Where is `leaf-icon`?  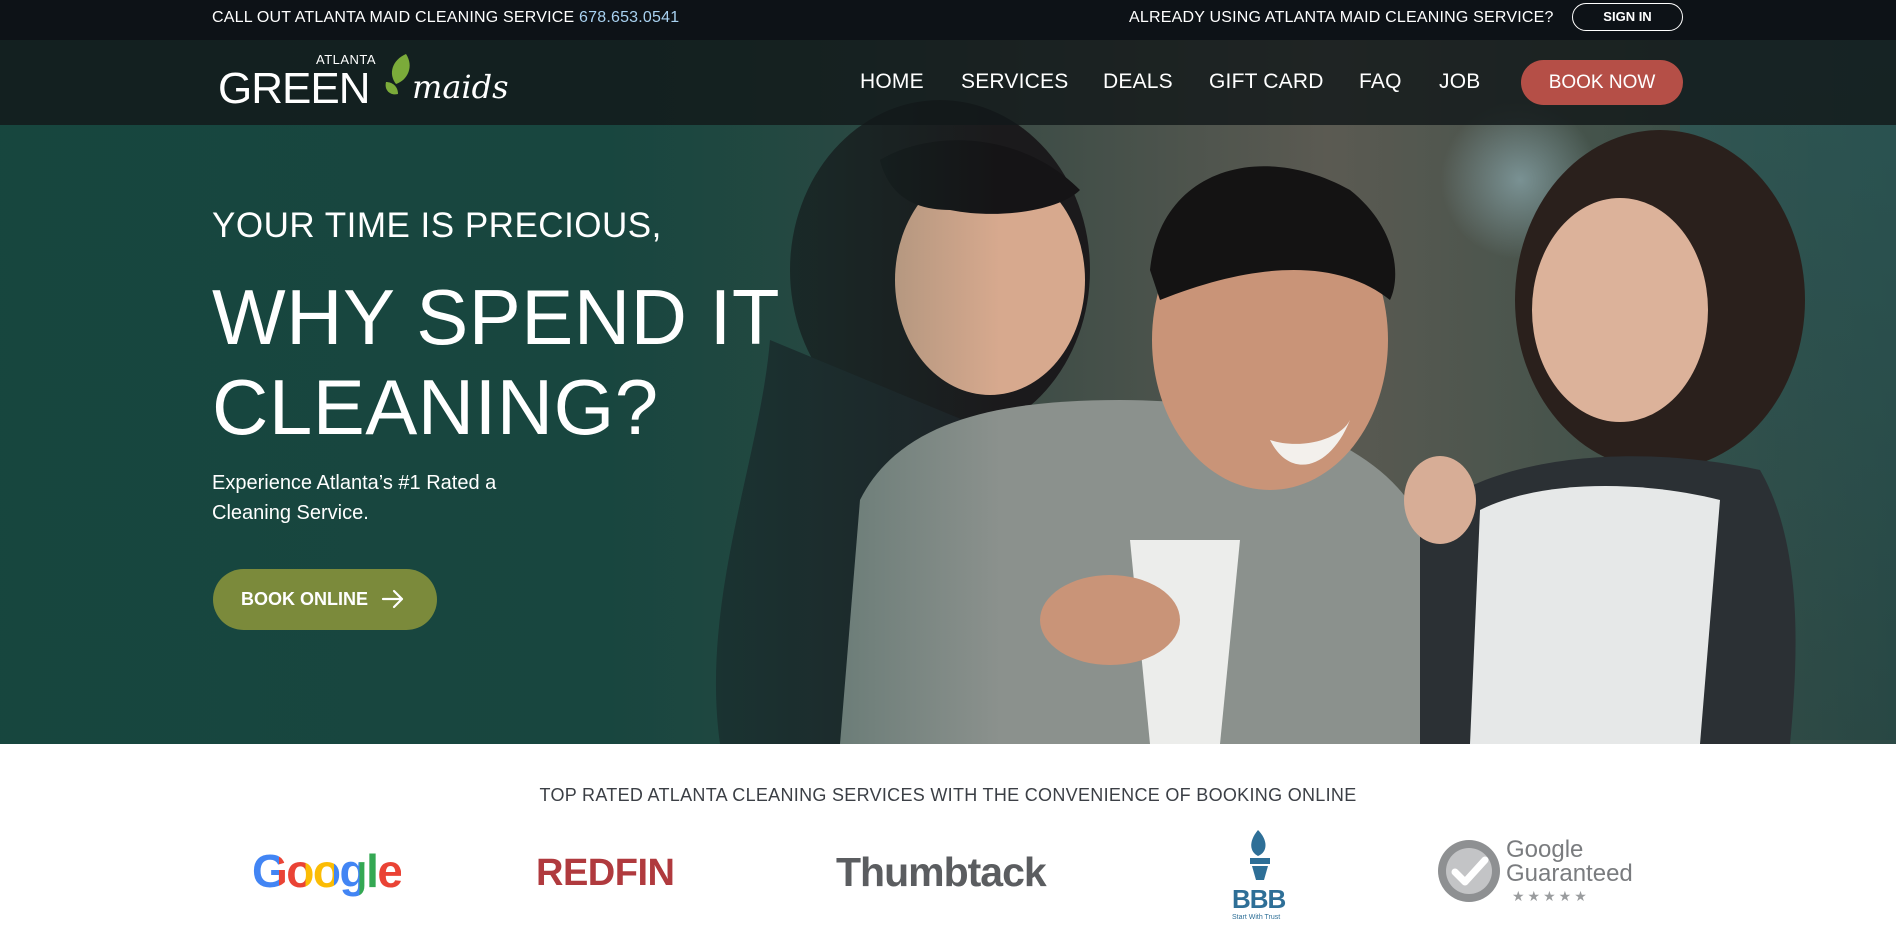 leaf-icon is located at coordinates (397, 74).